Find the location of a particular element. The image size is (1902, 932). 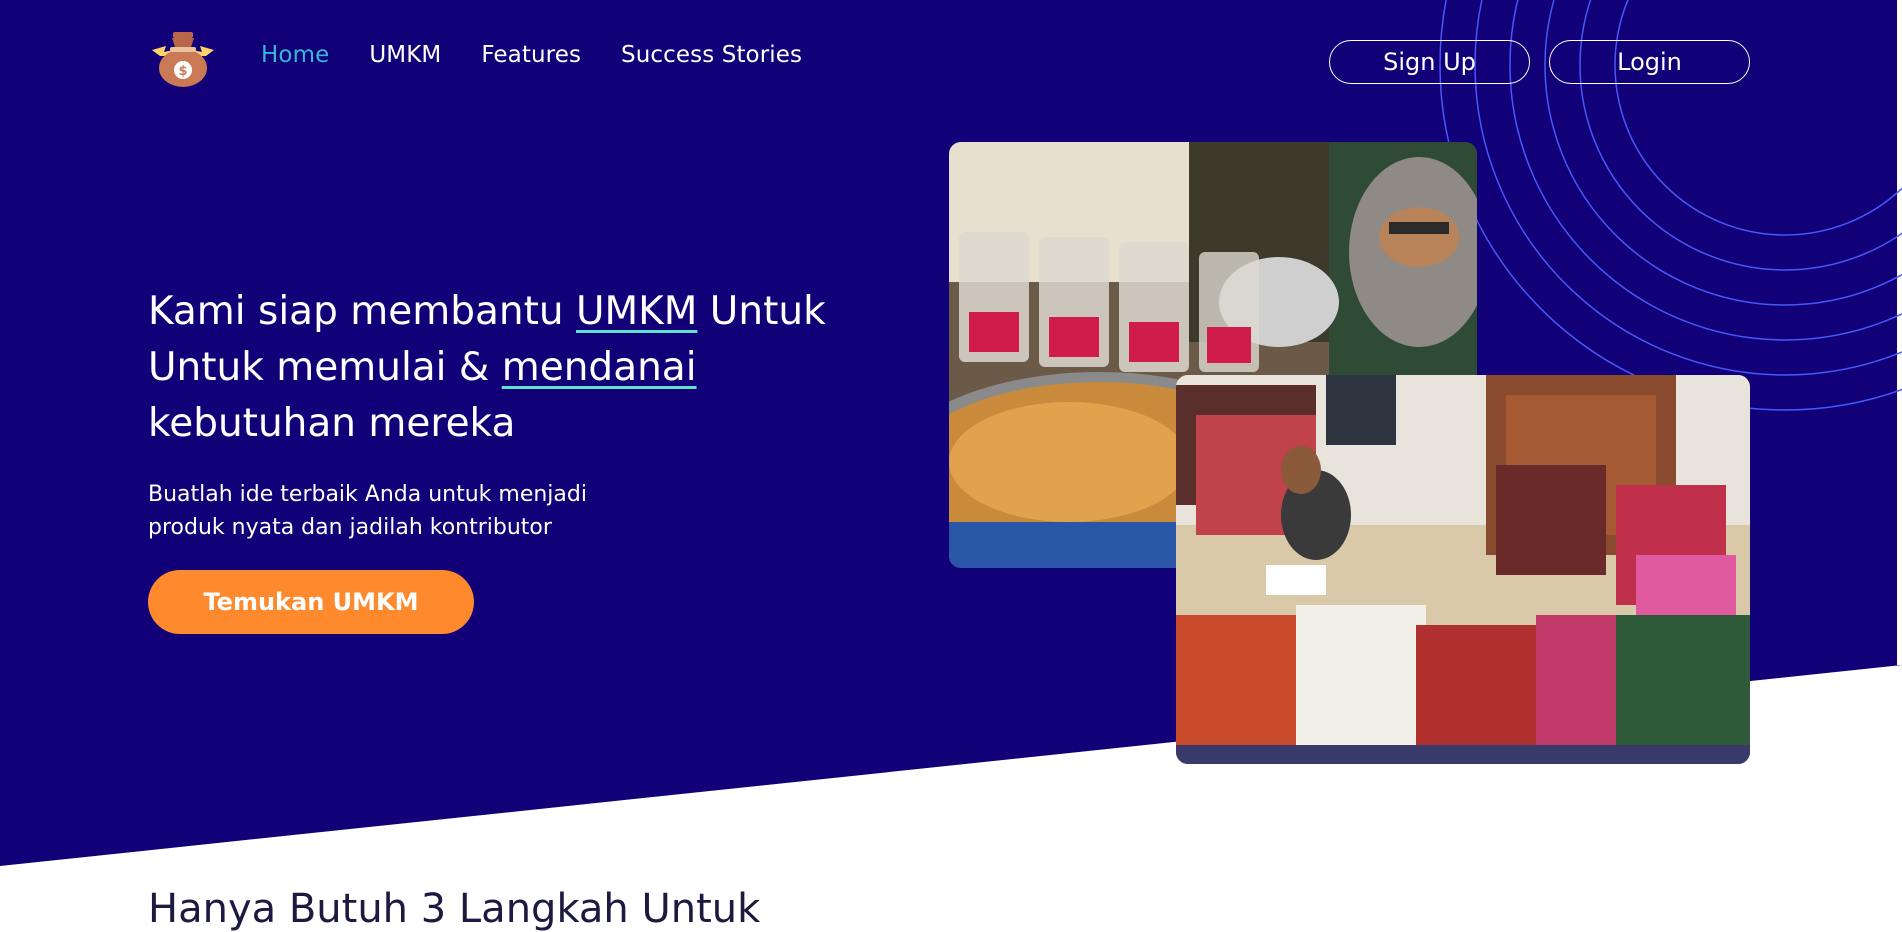

logo: $ is located at coordinates (183, 58).